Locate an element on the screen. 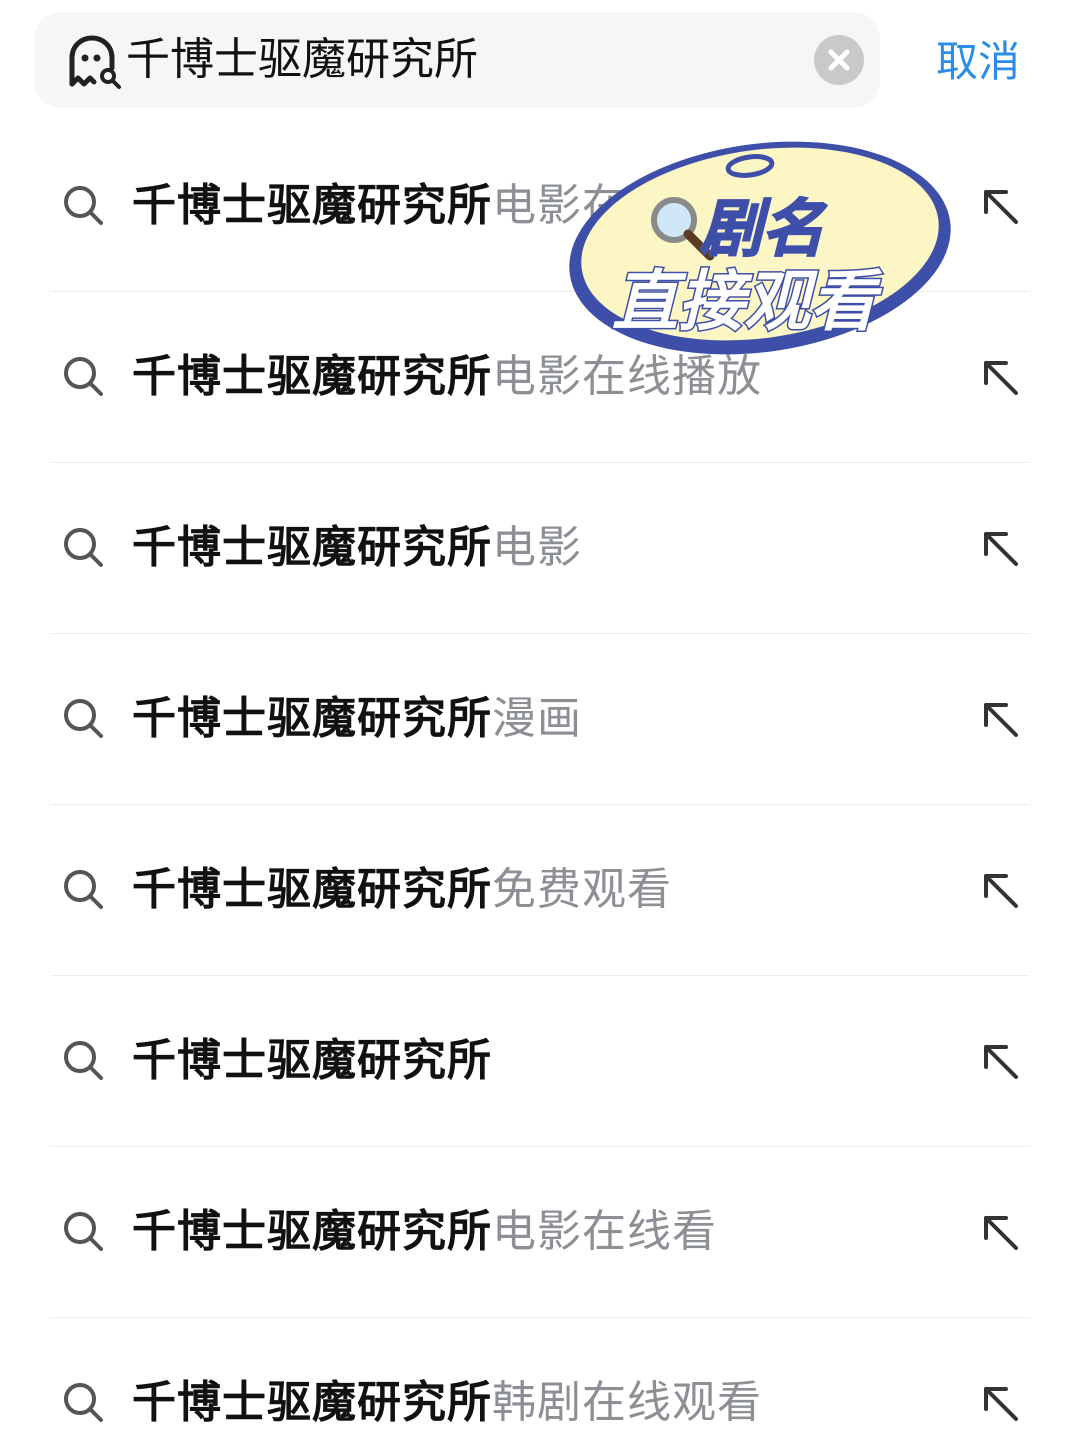 The height and width of the screenshot is (1440, 1080). suggestion-row: 千博士驱魔研究所漫画 is located at coordinates (540, 718).